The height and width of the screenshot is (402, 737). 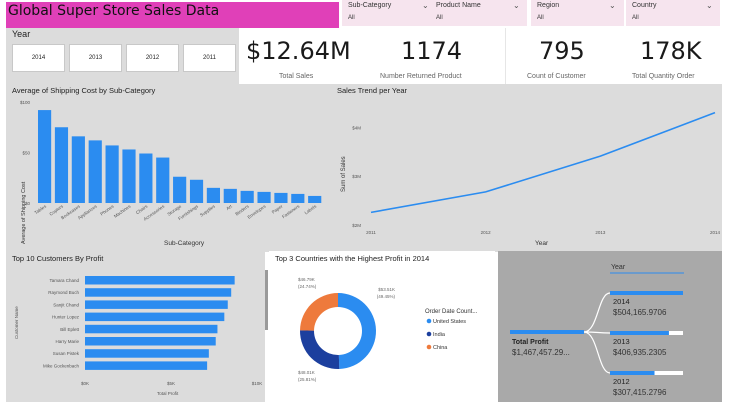 What do you see at coordinates (114, 11) in the screenshot?
I see `page-title: Global Super Store Sales Data` at bounding box center [114, 11].